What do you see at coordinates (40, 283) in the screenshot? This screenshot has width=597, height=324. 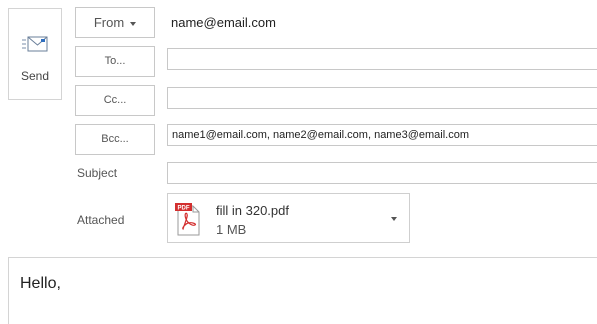 I see `message-body-text: Hello,` at bounding box center [40, 283].